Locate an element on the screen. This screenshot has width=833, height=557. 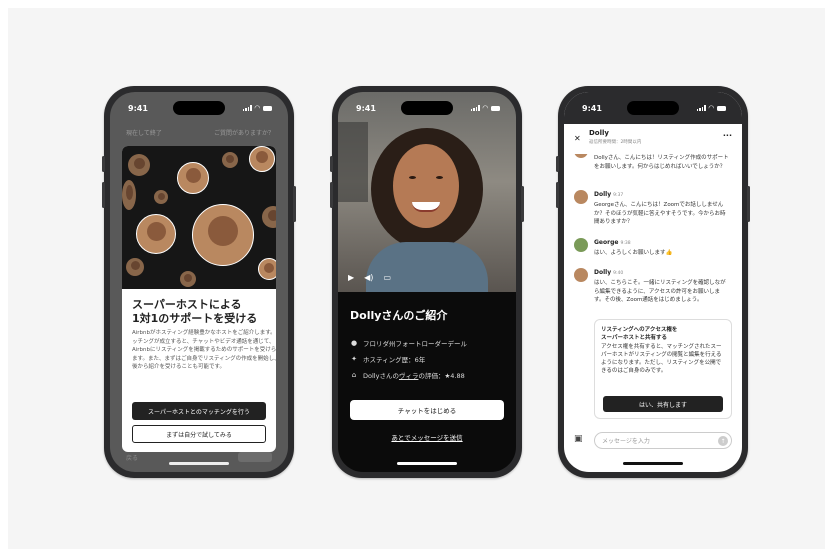
card-title: リスティングへのアクセス権を スーパーホストと共有する is located at coordinates (639, 334).